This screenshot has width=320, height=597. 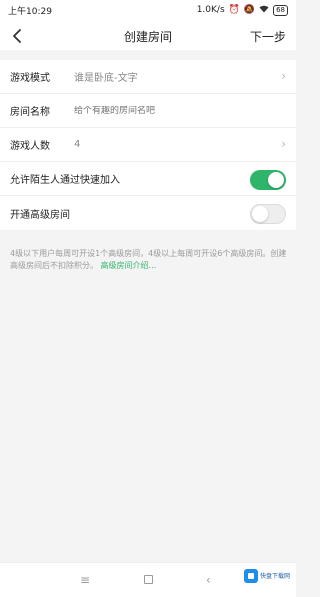 I want to click on mute-icon: 🔕, so click(x=249, y=10).